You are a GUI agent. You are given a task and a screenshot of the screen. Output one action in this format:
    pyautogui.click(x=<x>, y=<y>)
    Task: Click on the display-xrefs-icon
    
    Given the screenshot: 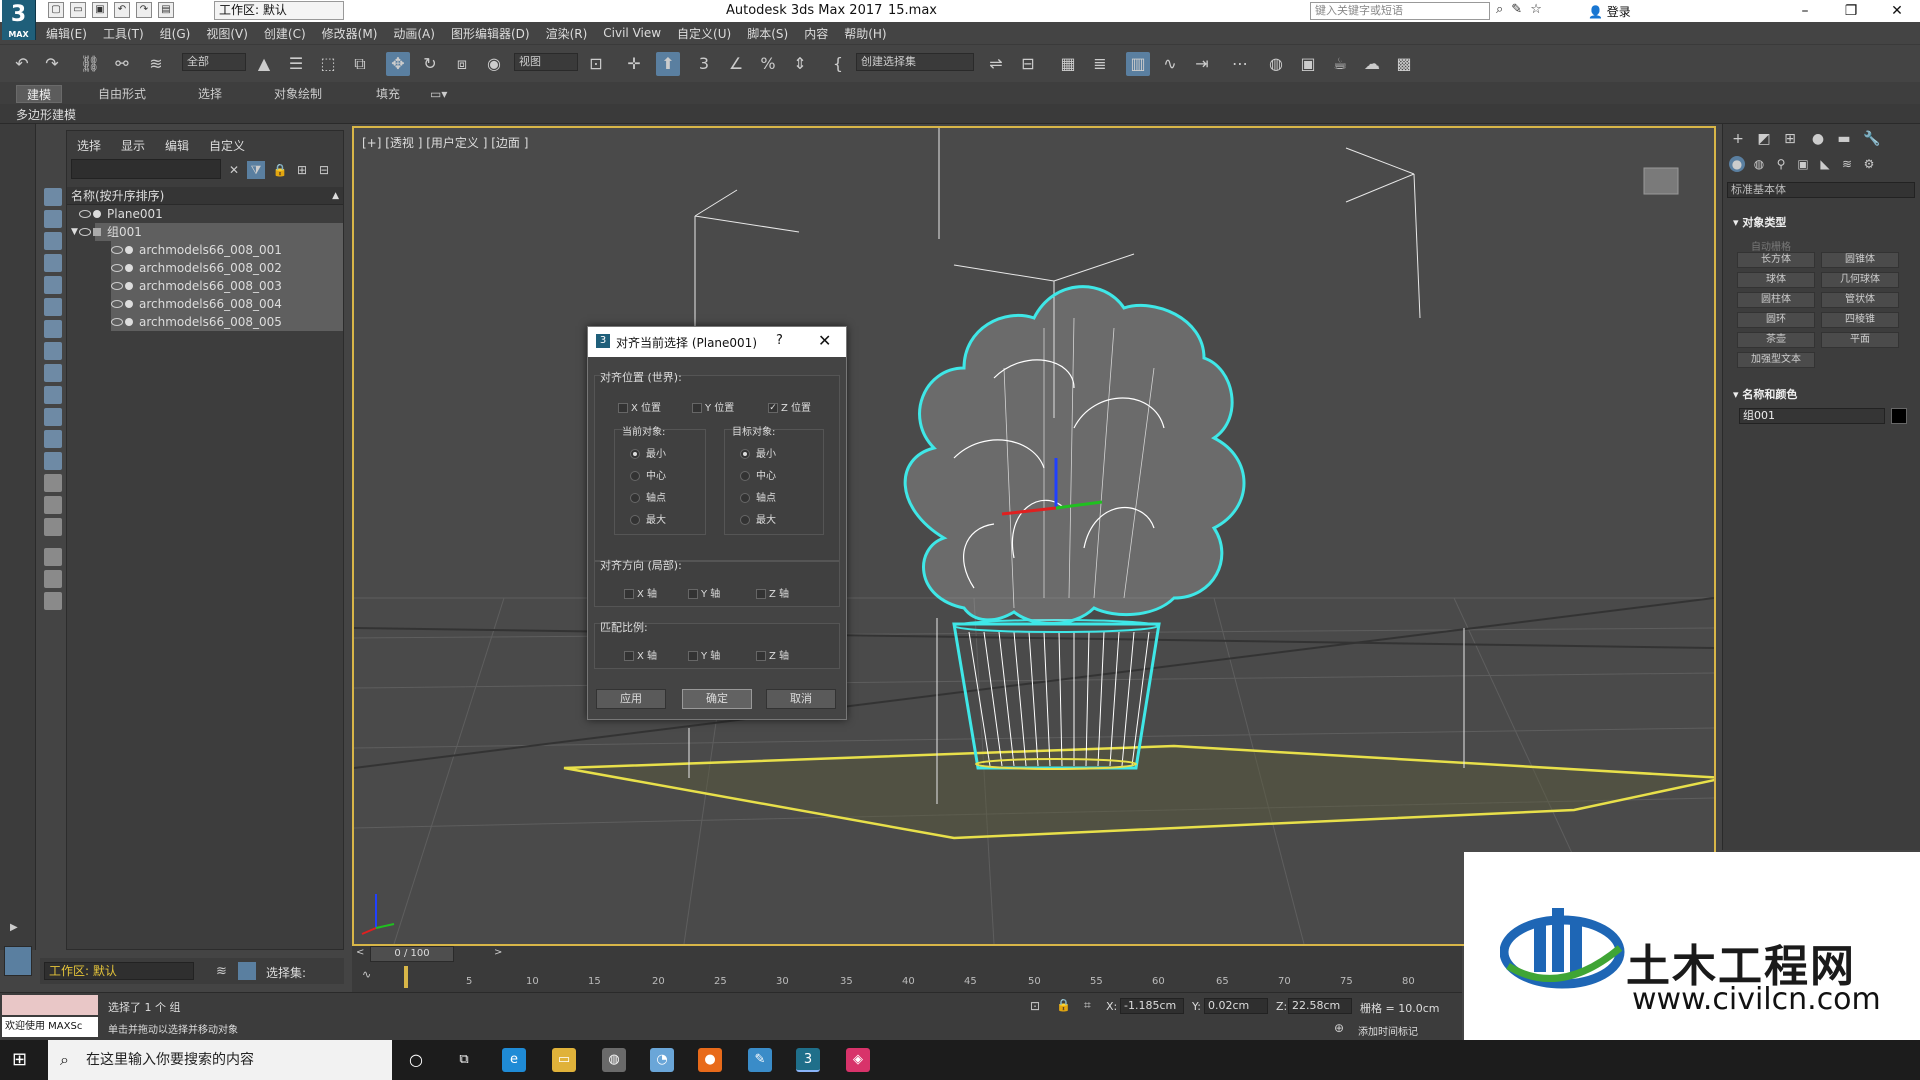 What is the action you would take?
    pyautogui.click(x=53, y=373)
    